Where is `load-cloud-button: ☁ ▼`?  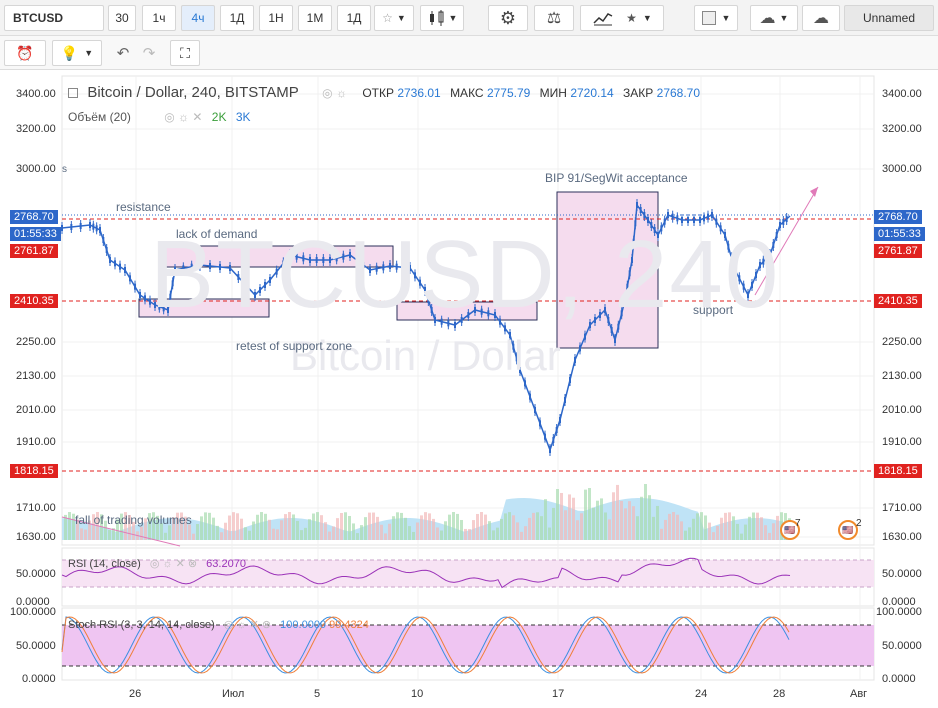 load-cloud-button: ☁ ▼ is located at coordinates (774, 18).